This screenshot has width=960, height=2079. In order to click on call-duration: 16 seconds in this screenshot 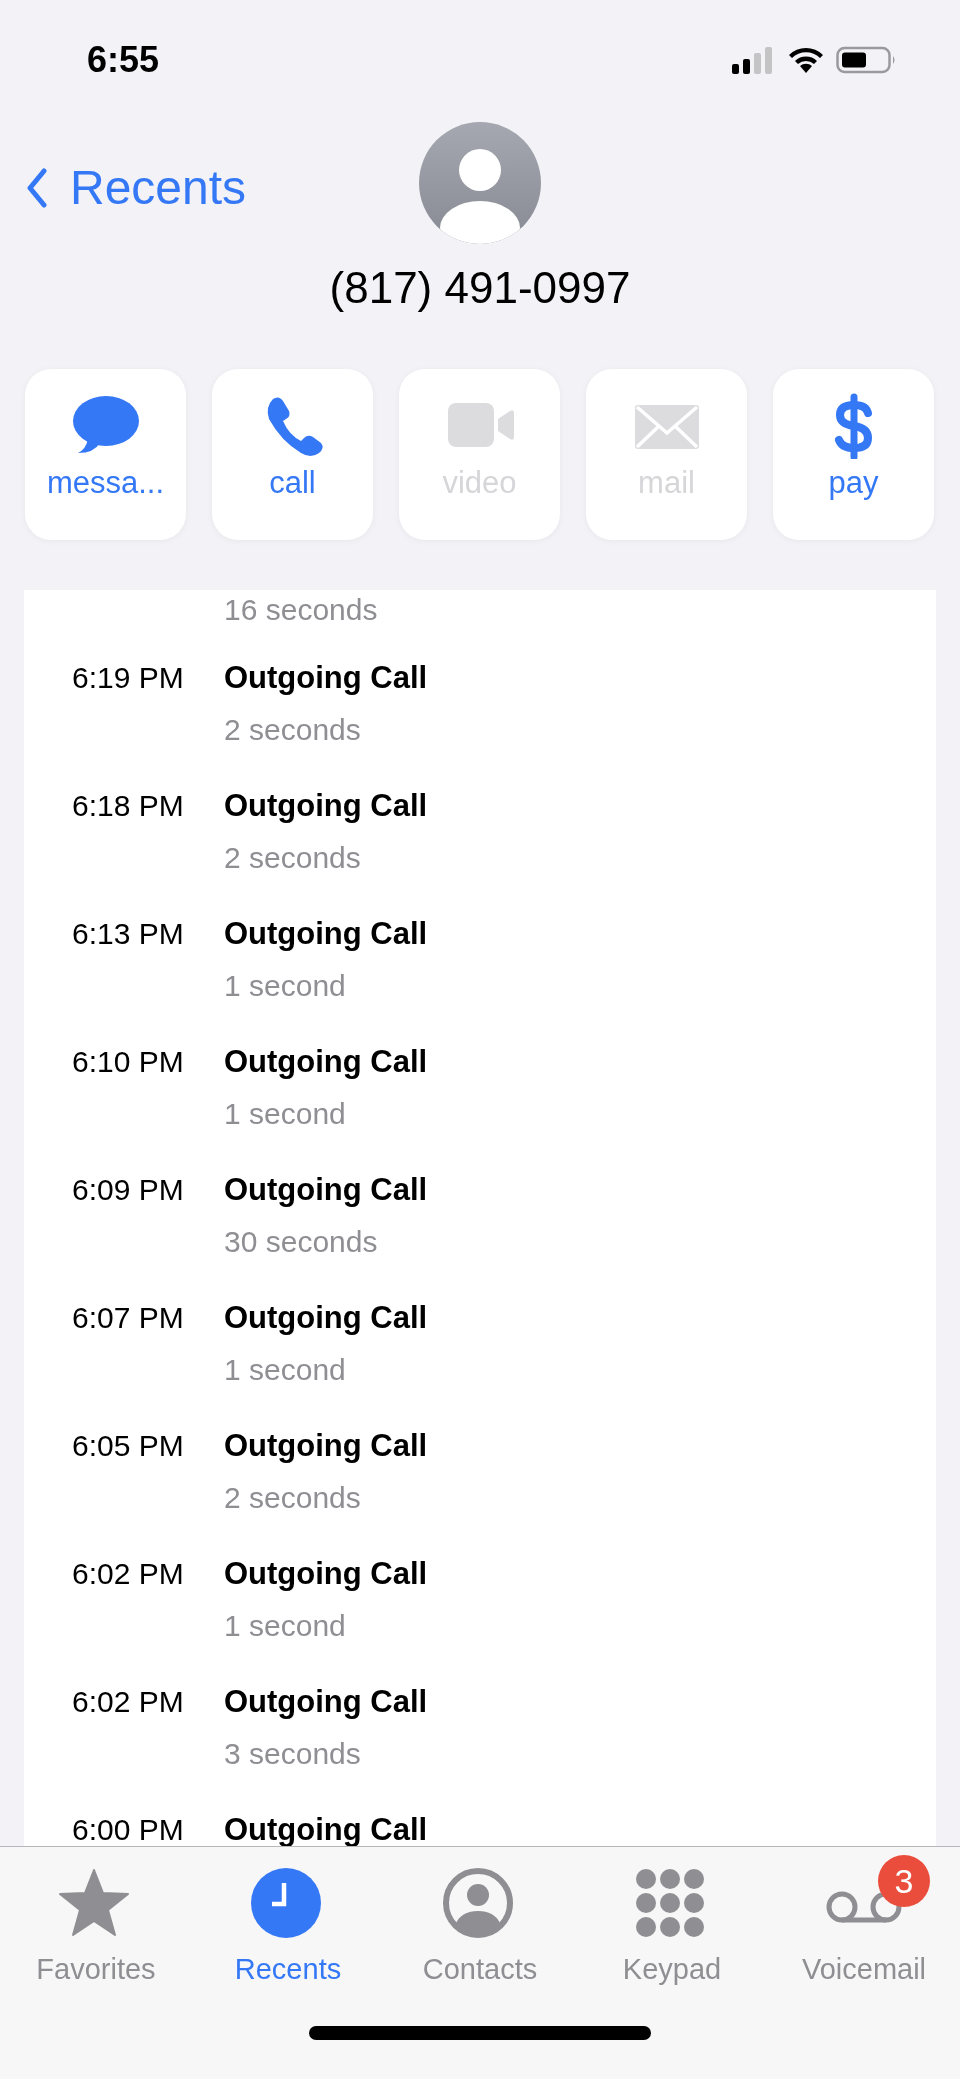, I will do `click(301, 610)`.